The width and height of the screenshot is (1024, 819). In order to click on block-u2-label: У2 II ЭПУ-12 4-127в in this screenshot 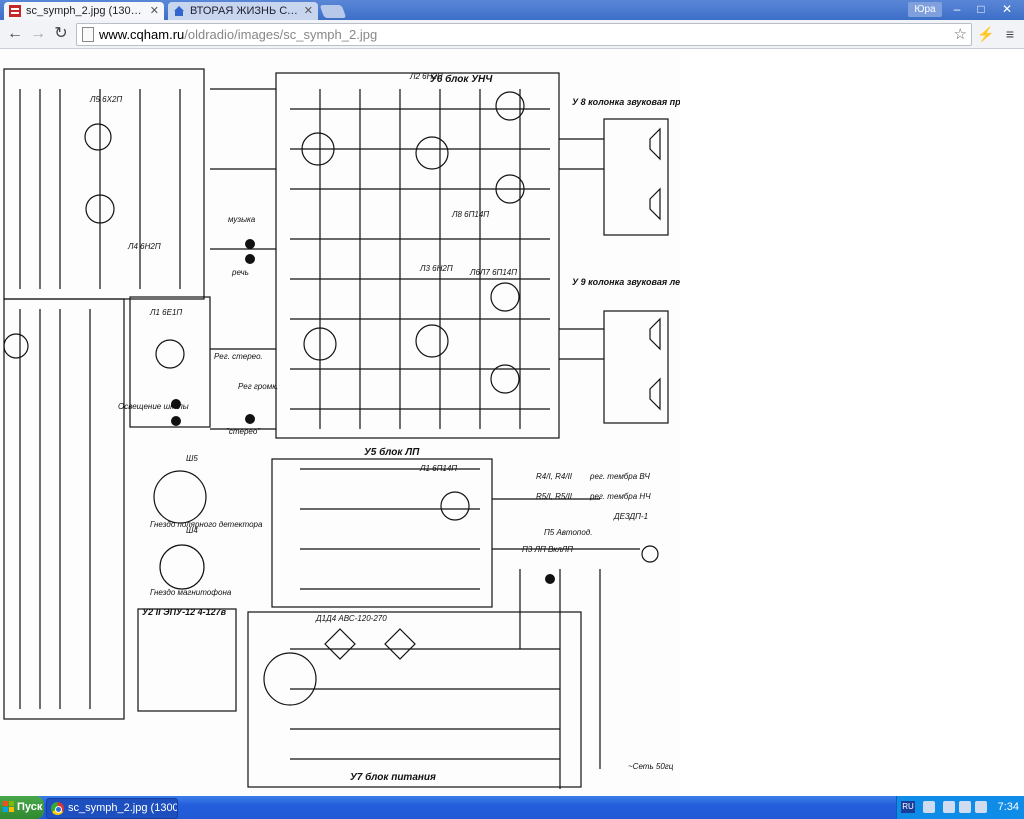, I will do `click(184, 612)`.